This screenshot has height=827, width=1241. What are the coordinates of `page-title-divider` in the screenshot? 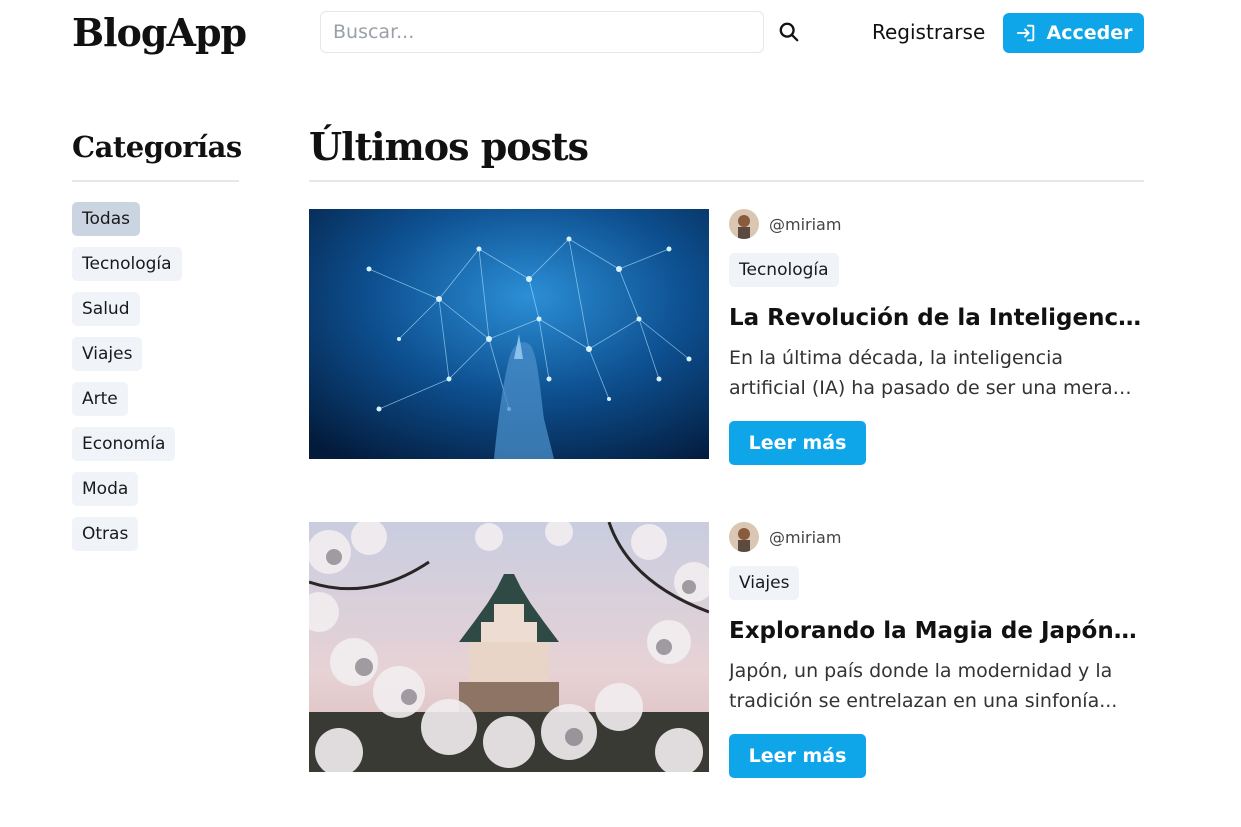 It's located at (726, 181).